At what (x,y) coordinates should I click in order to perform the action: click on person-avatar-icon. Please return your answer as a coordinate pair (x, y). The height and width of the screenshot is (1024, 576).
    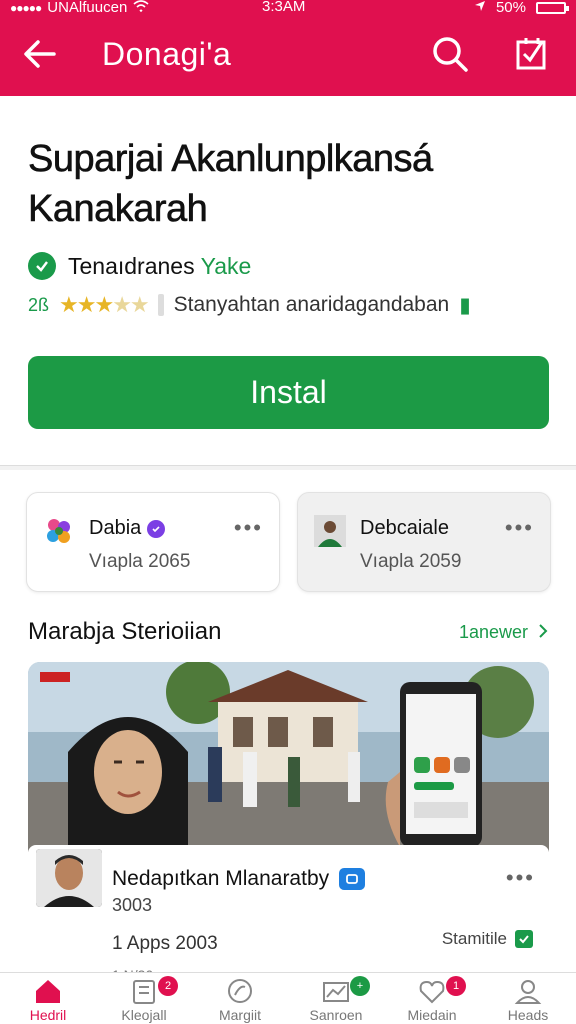
    Looking at the image, I should click on (330, 531).